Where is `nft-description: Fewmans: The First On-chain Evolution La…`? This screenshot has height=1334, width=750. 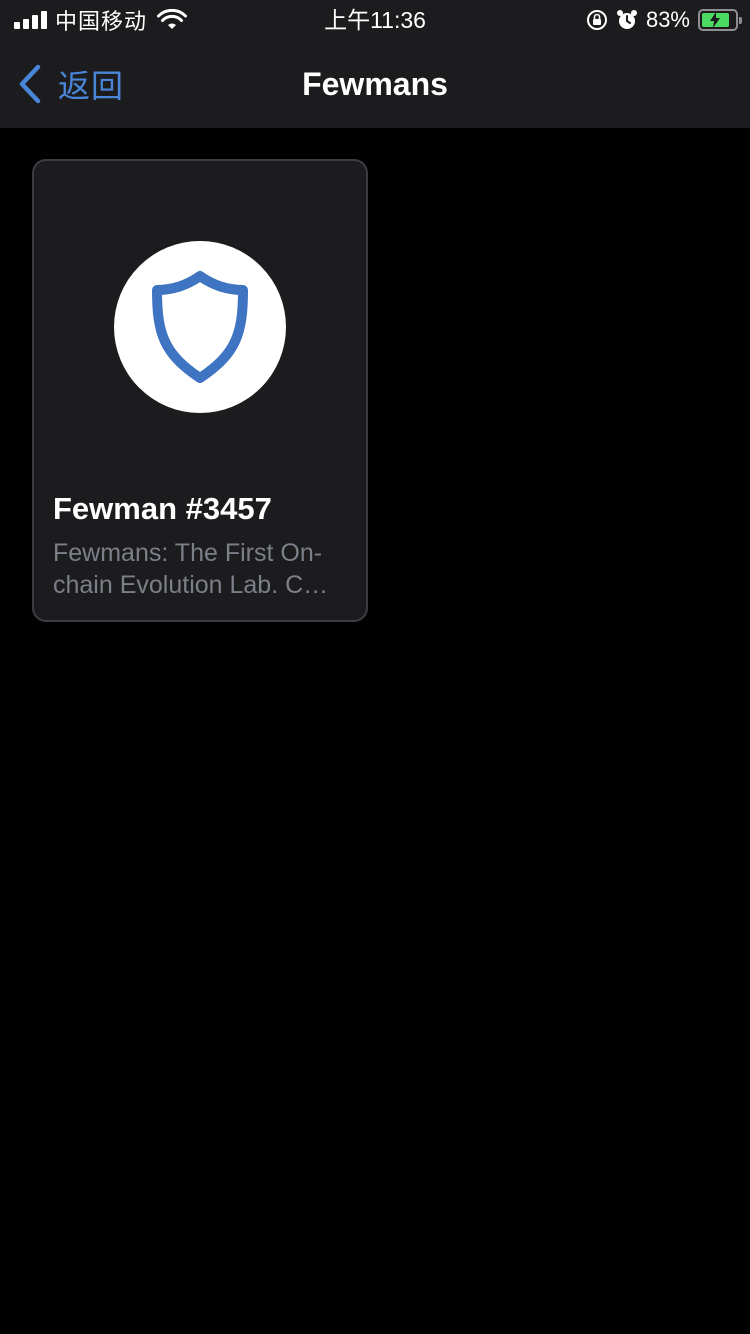 nft-description: Fewmans: The First On-chain Evolution La… is located at coordinates (191, 569).